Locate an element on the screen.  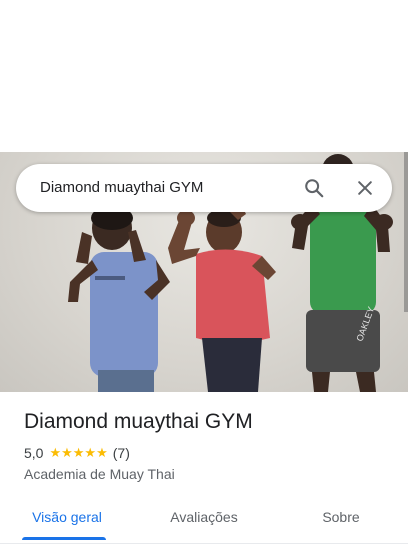
place-category: Academia de Muay Thai is located at coordinates (99, 474).